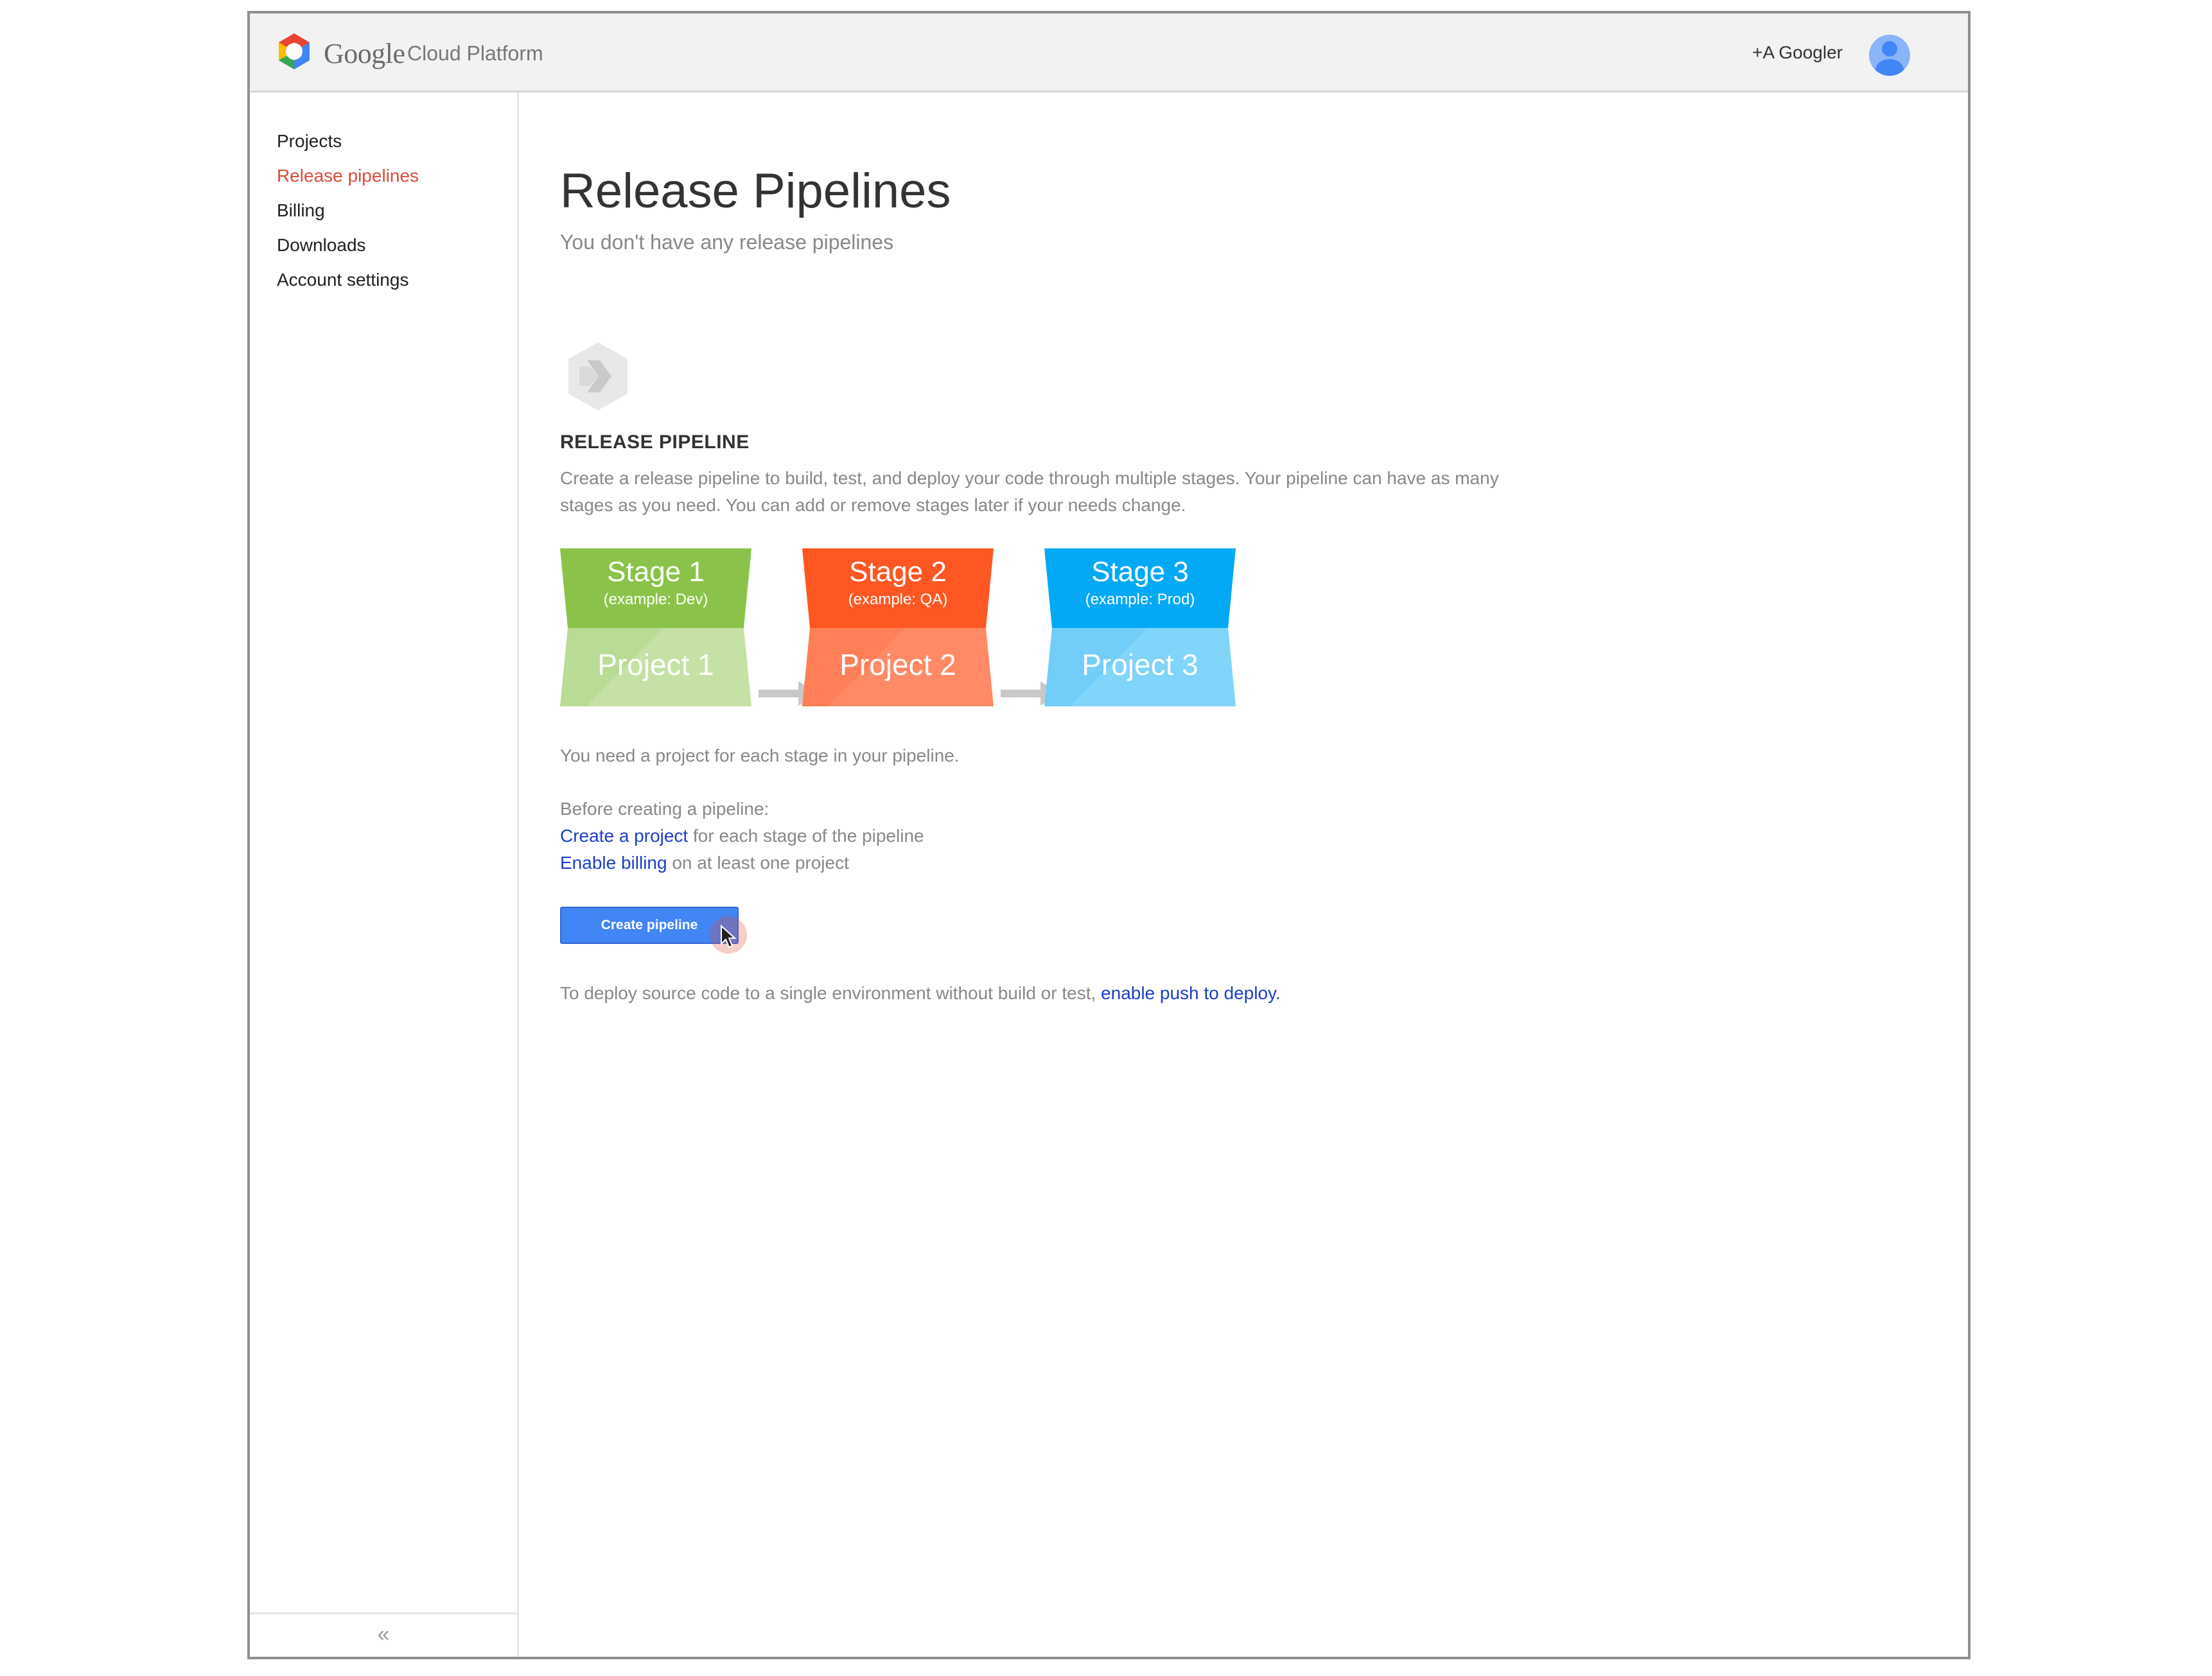 The image size is (2212, 1676). I want to click on release-pipeline-icon, so click(598, 376).